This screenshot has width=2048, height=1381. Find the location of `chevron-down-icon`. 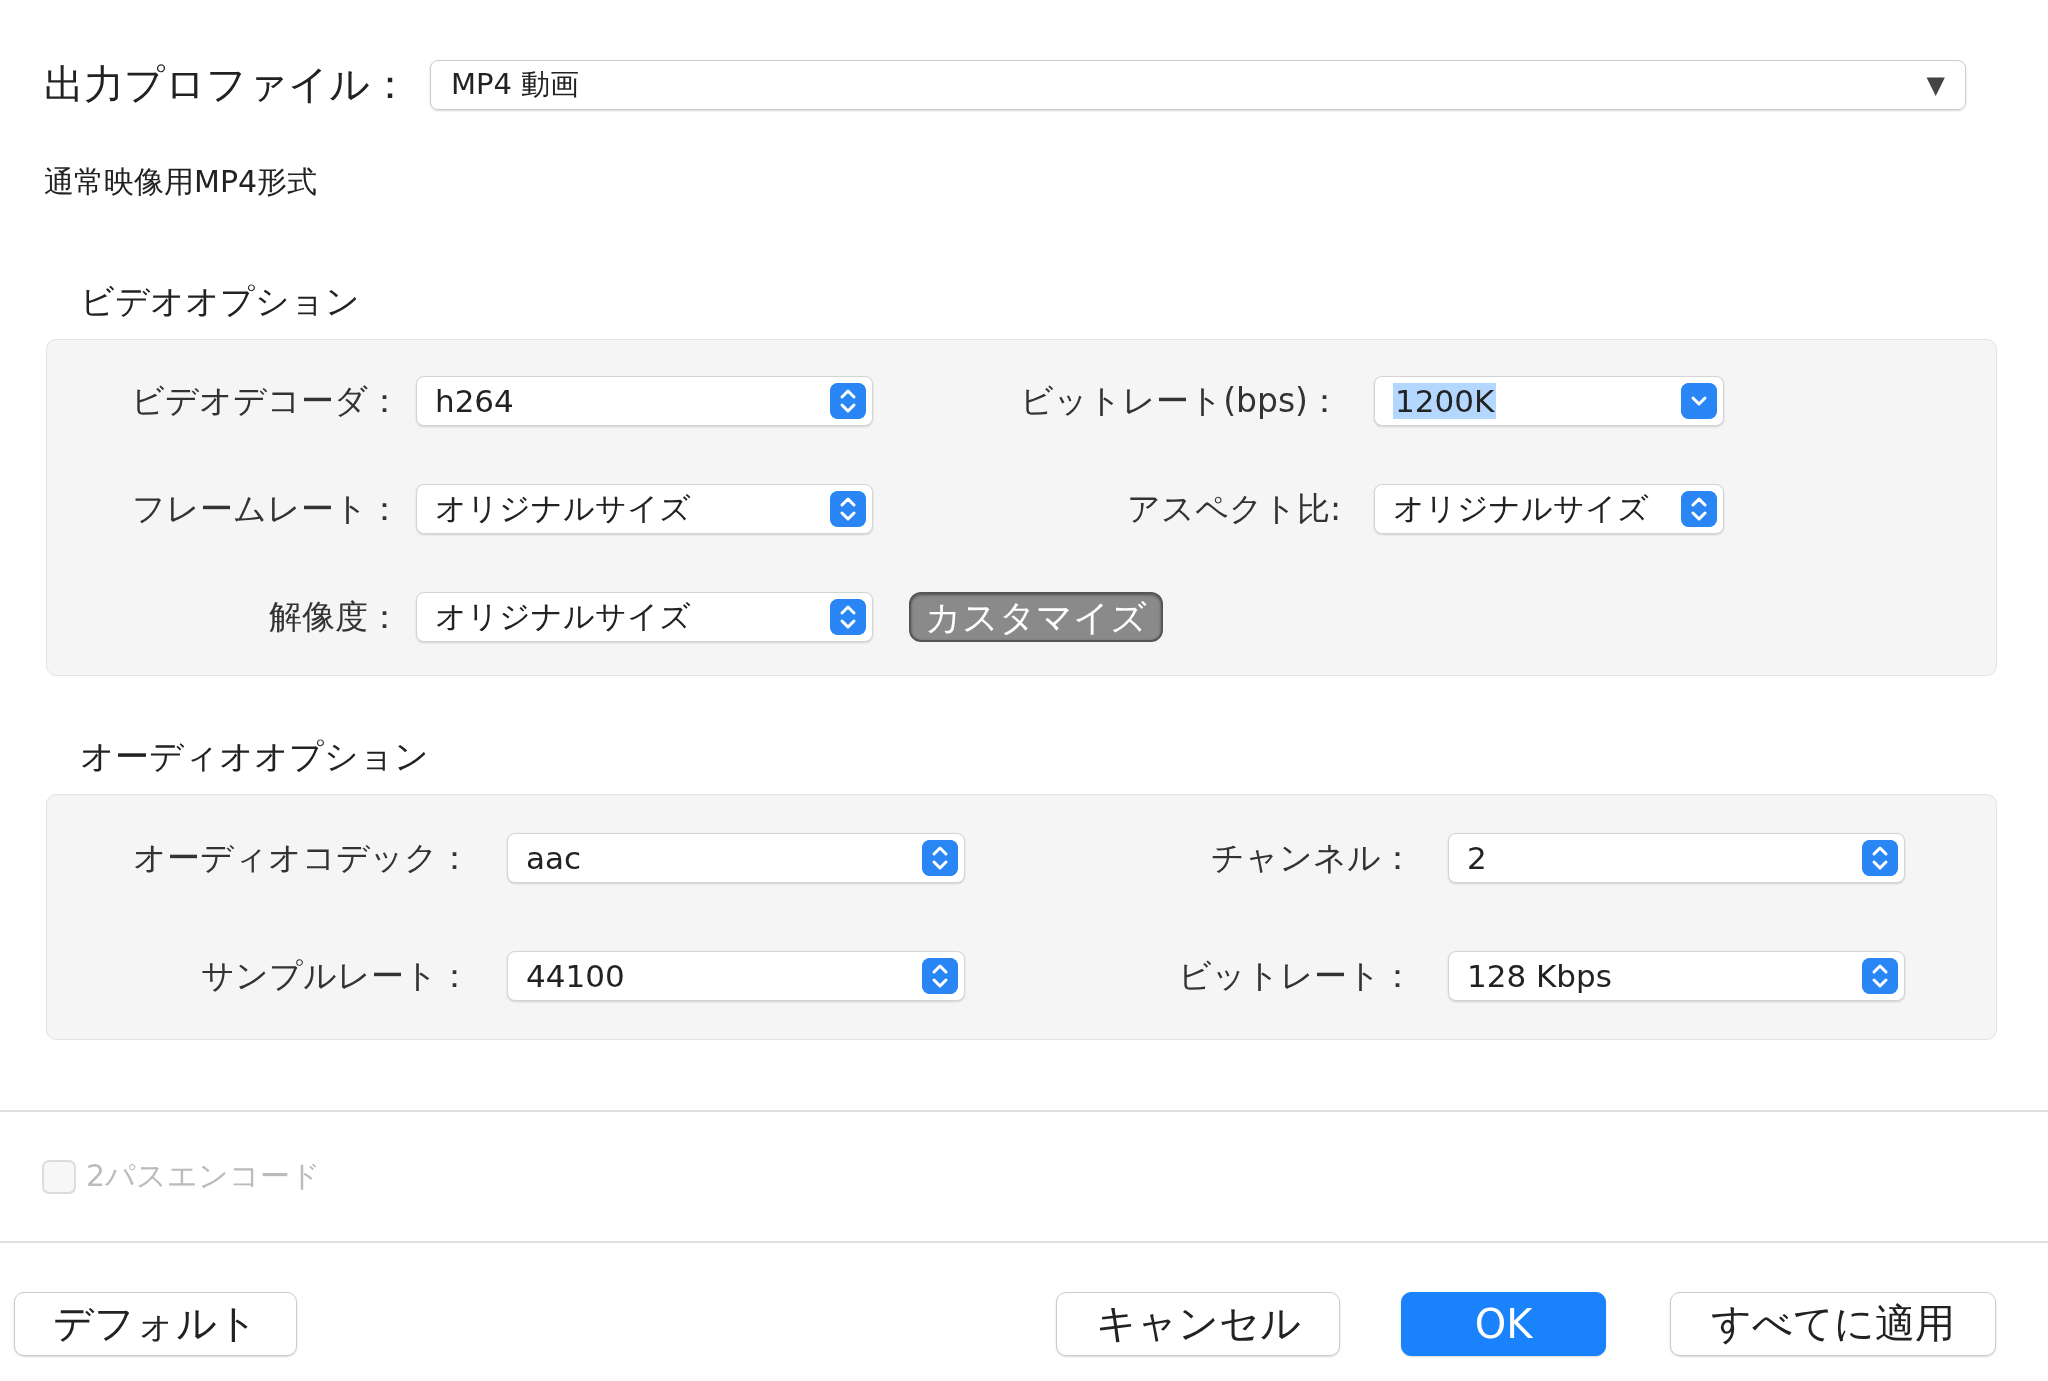

chevron-down-icon is located at coordinates (1699, 401).